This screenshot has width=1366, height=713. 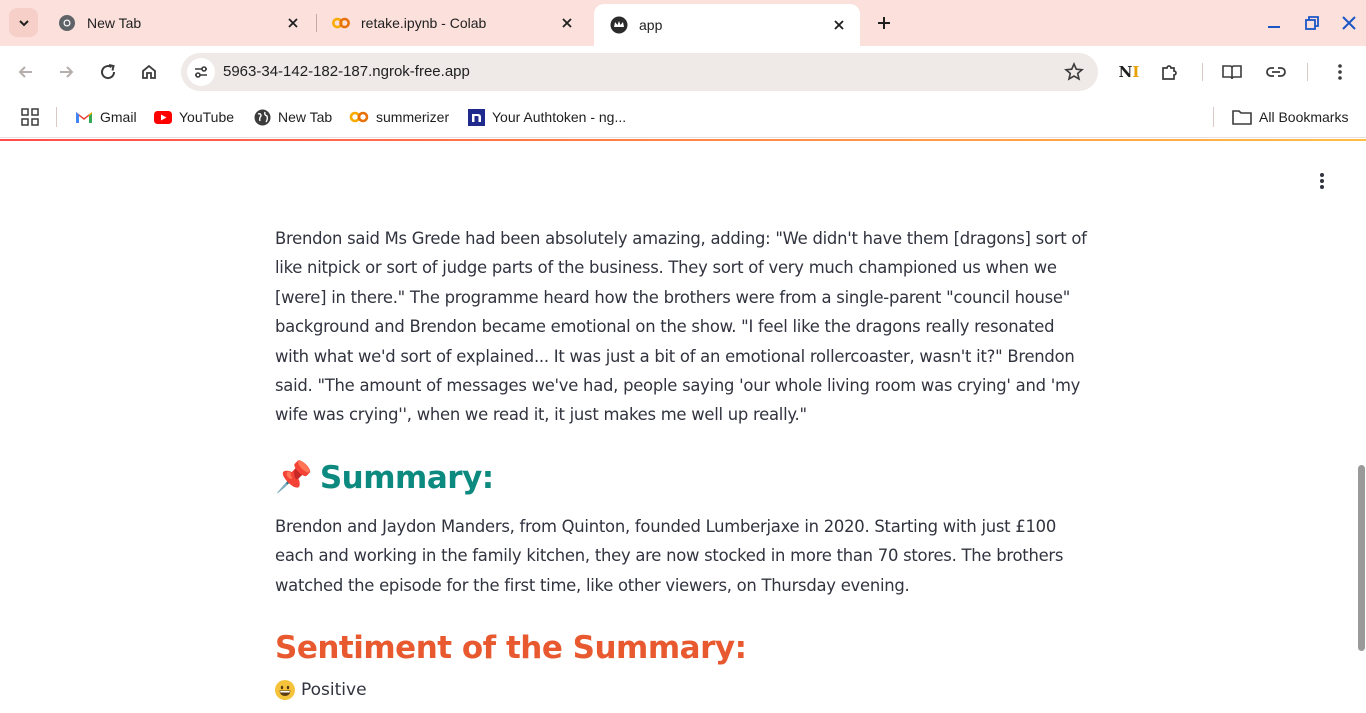 I want to click on minimize-icon, so click(x=1274, y=27).